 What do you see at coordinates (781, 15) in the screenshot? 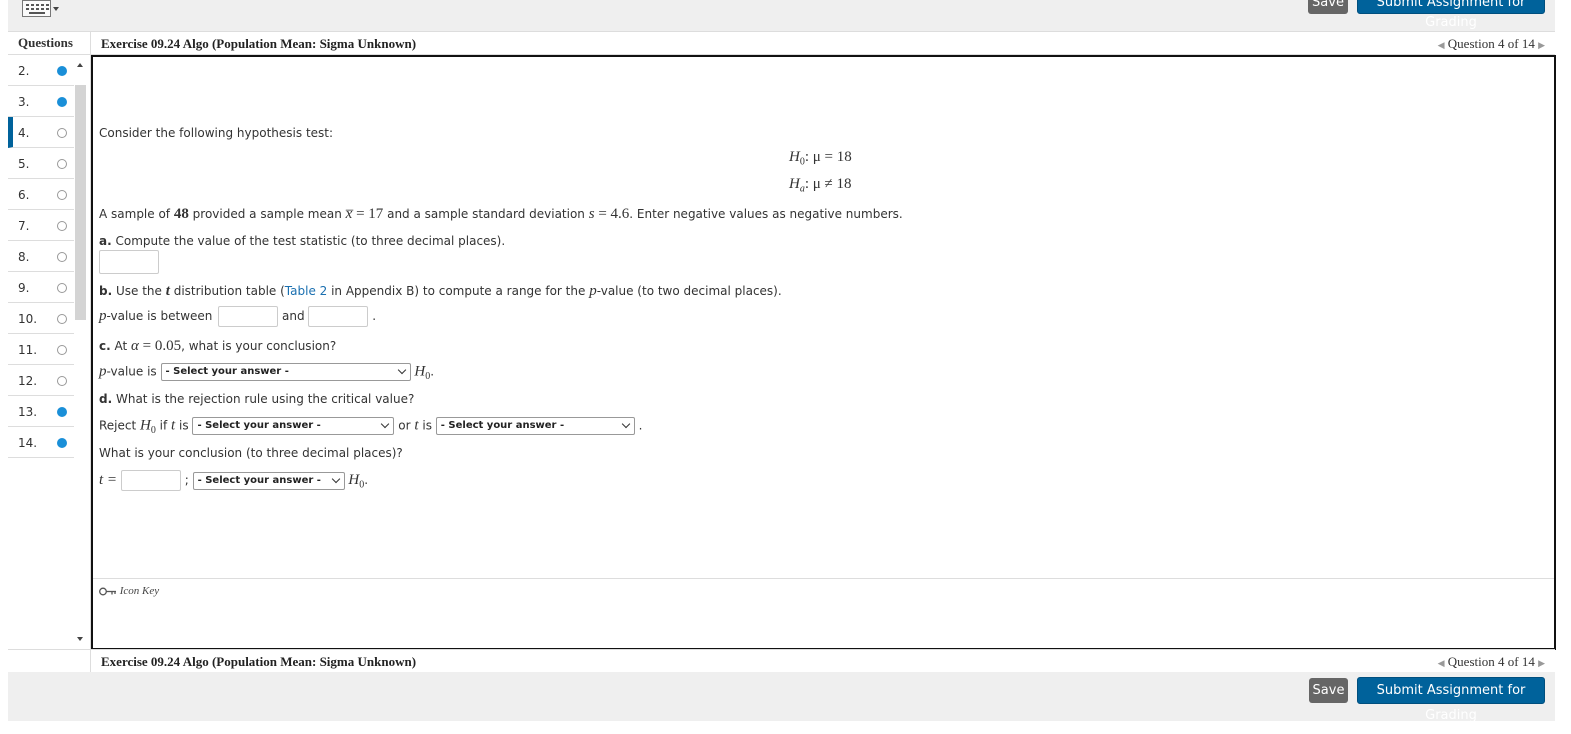
I see `top-toolbar: Save Submit Assignment for Grading` at bounding box center [781, 15].